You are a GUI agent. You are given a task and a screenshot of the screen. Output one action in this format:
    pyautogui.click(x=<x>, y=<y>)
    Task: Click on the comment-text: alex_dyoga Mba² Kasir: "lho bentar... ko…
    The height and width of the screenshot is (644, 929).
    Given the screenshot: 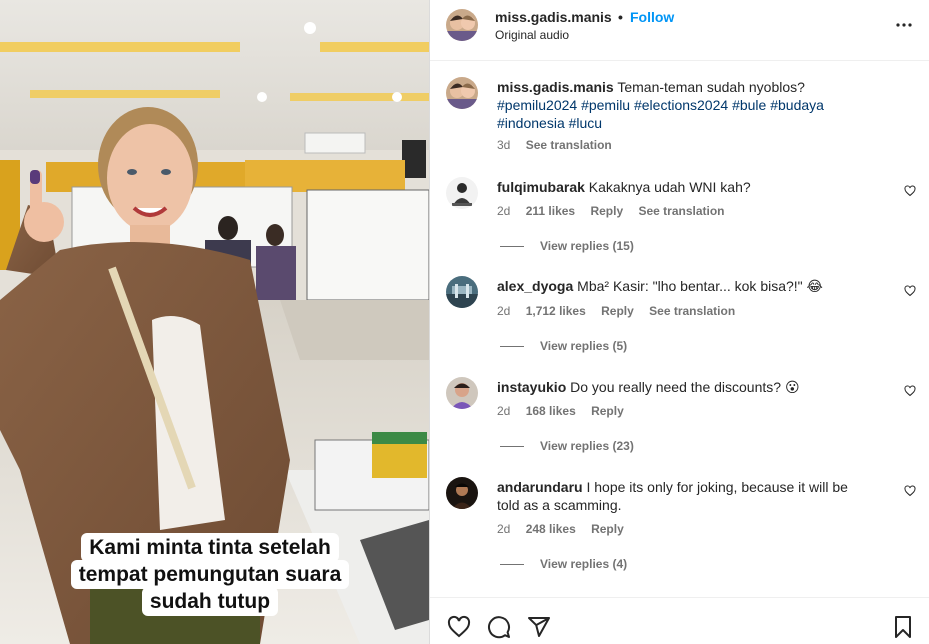 What is the action you would take?
    pyautogui.click(x=681, y=286)
    